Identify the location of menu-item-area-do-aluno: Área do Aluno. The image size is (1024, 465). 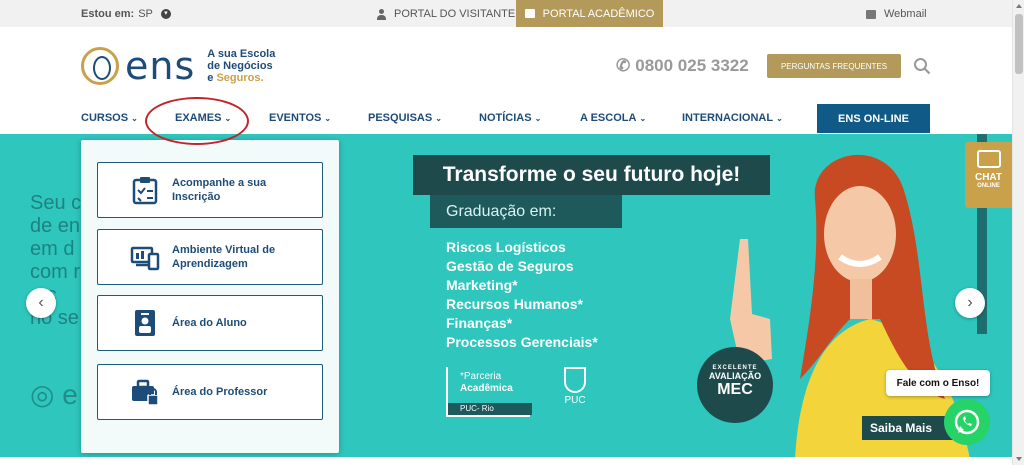
(210, 323).